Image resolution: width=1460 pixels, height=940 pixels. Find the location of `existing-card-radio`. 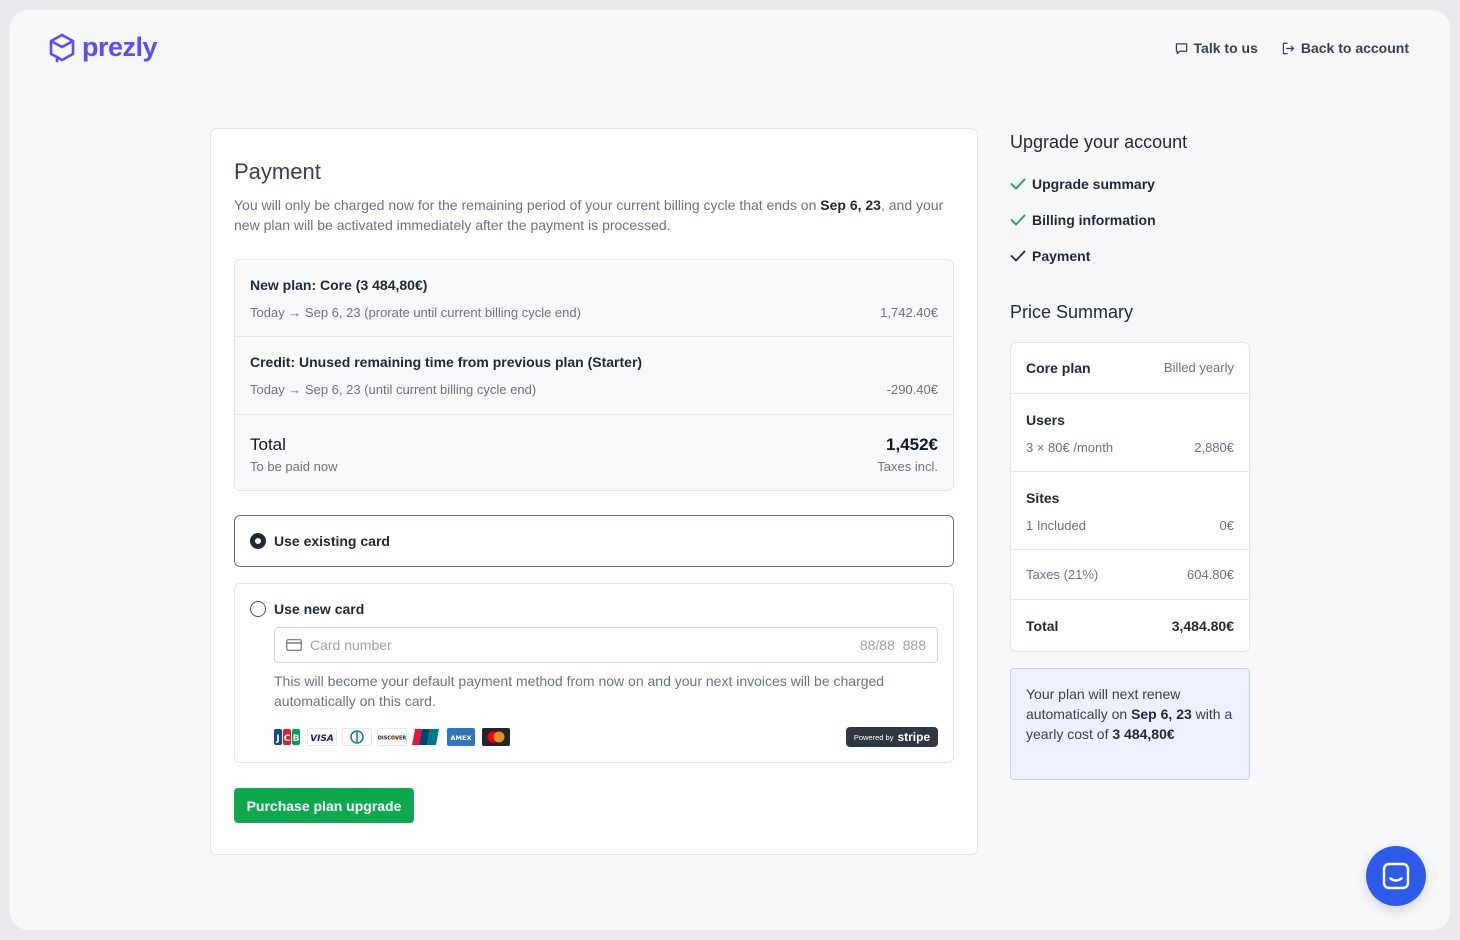

existing-card-radio is located at coordinates (258, 541).